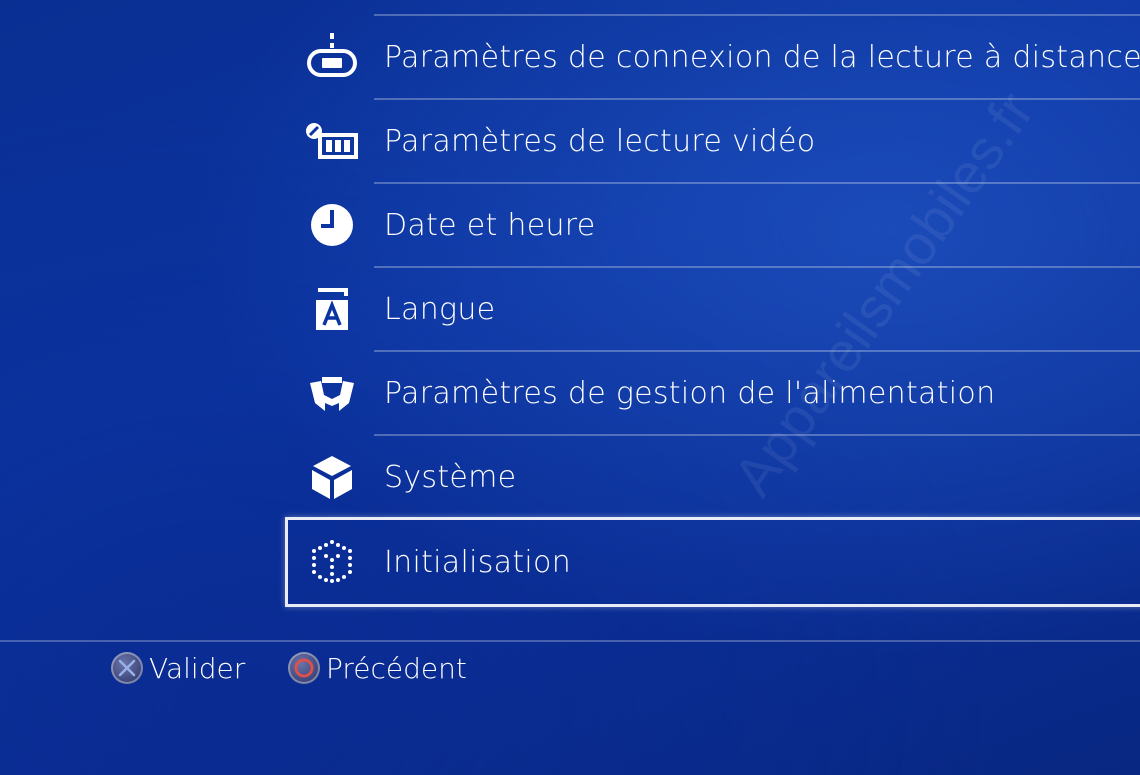 The image size is (1140, 775). What do you see at coordinates (720, 477) in the screenshot?
I see `menu-item-system: Système` at bounding box center [720, 477].